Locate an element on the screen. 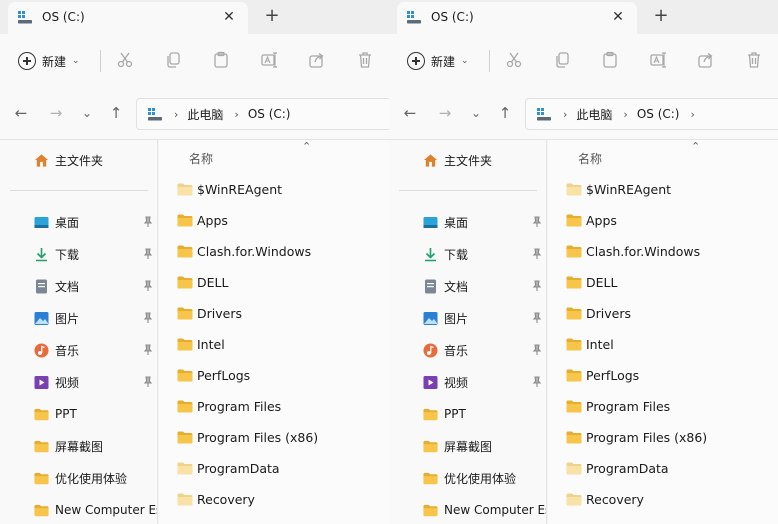 The height and width of the screenshot is (524, 778). address-bar: › 此电脑 › OS (C:) is located at coordinates (262, 114).